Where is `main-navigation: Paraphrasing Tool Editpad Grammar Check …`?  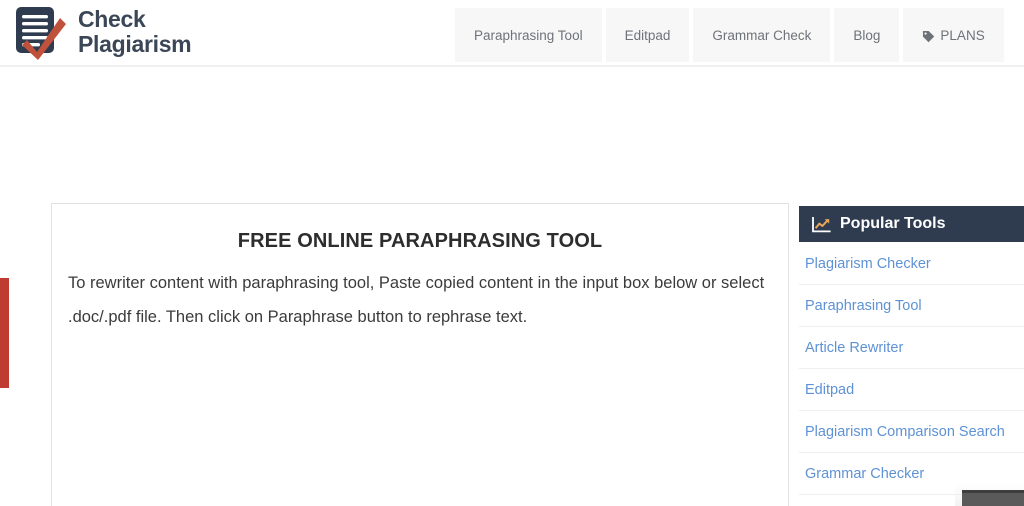
main-navigation: Paraphrasing Tool Editpad Grammar Check … is located at coordinates (729, 35).